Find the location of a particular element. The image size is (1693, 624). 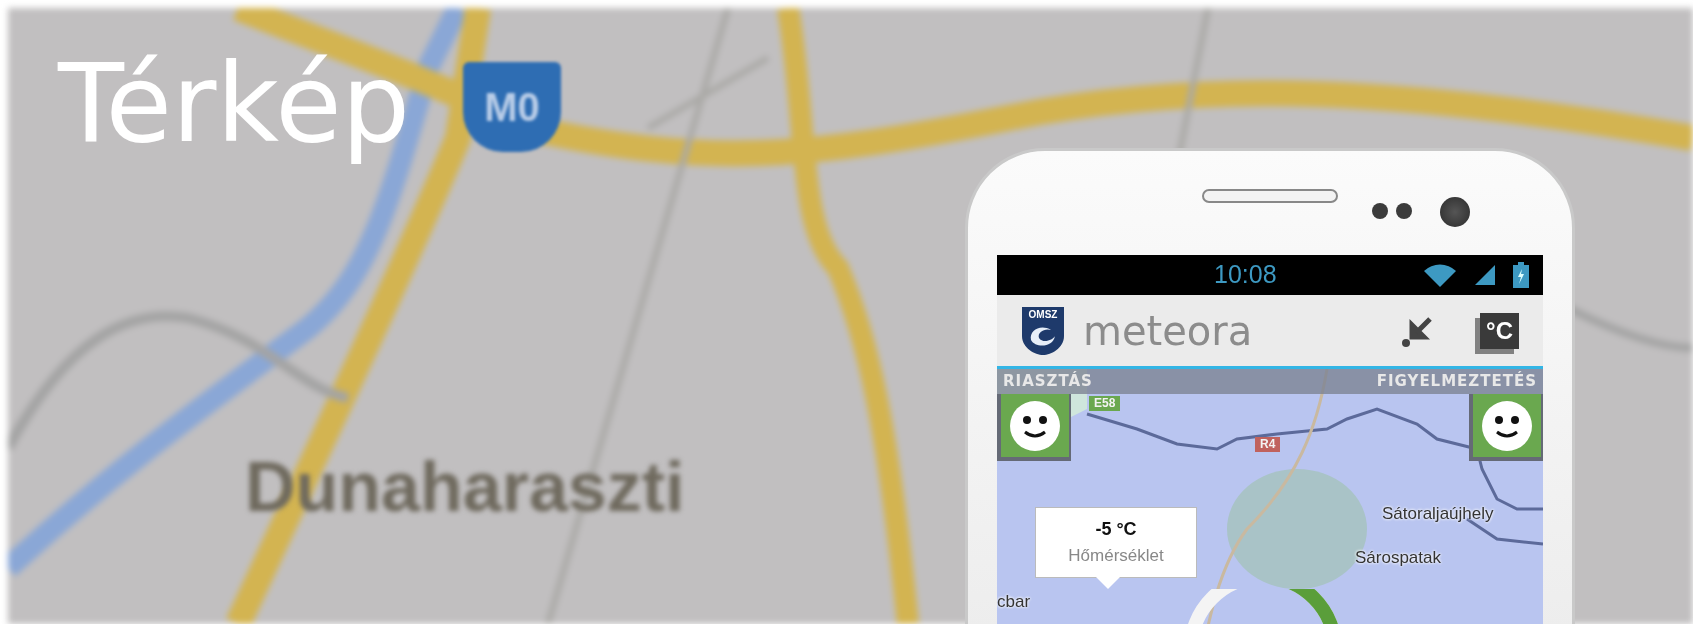

app-name: meteora is located at coordinates (1168, 331).